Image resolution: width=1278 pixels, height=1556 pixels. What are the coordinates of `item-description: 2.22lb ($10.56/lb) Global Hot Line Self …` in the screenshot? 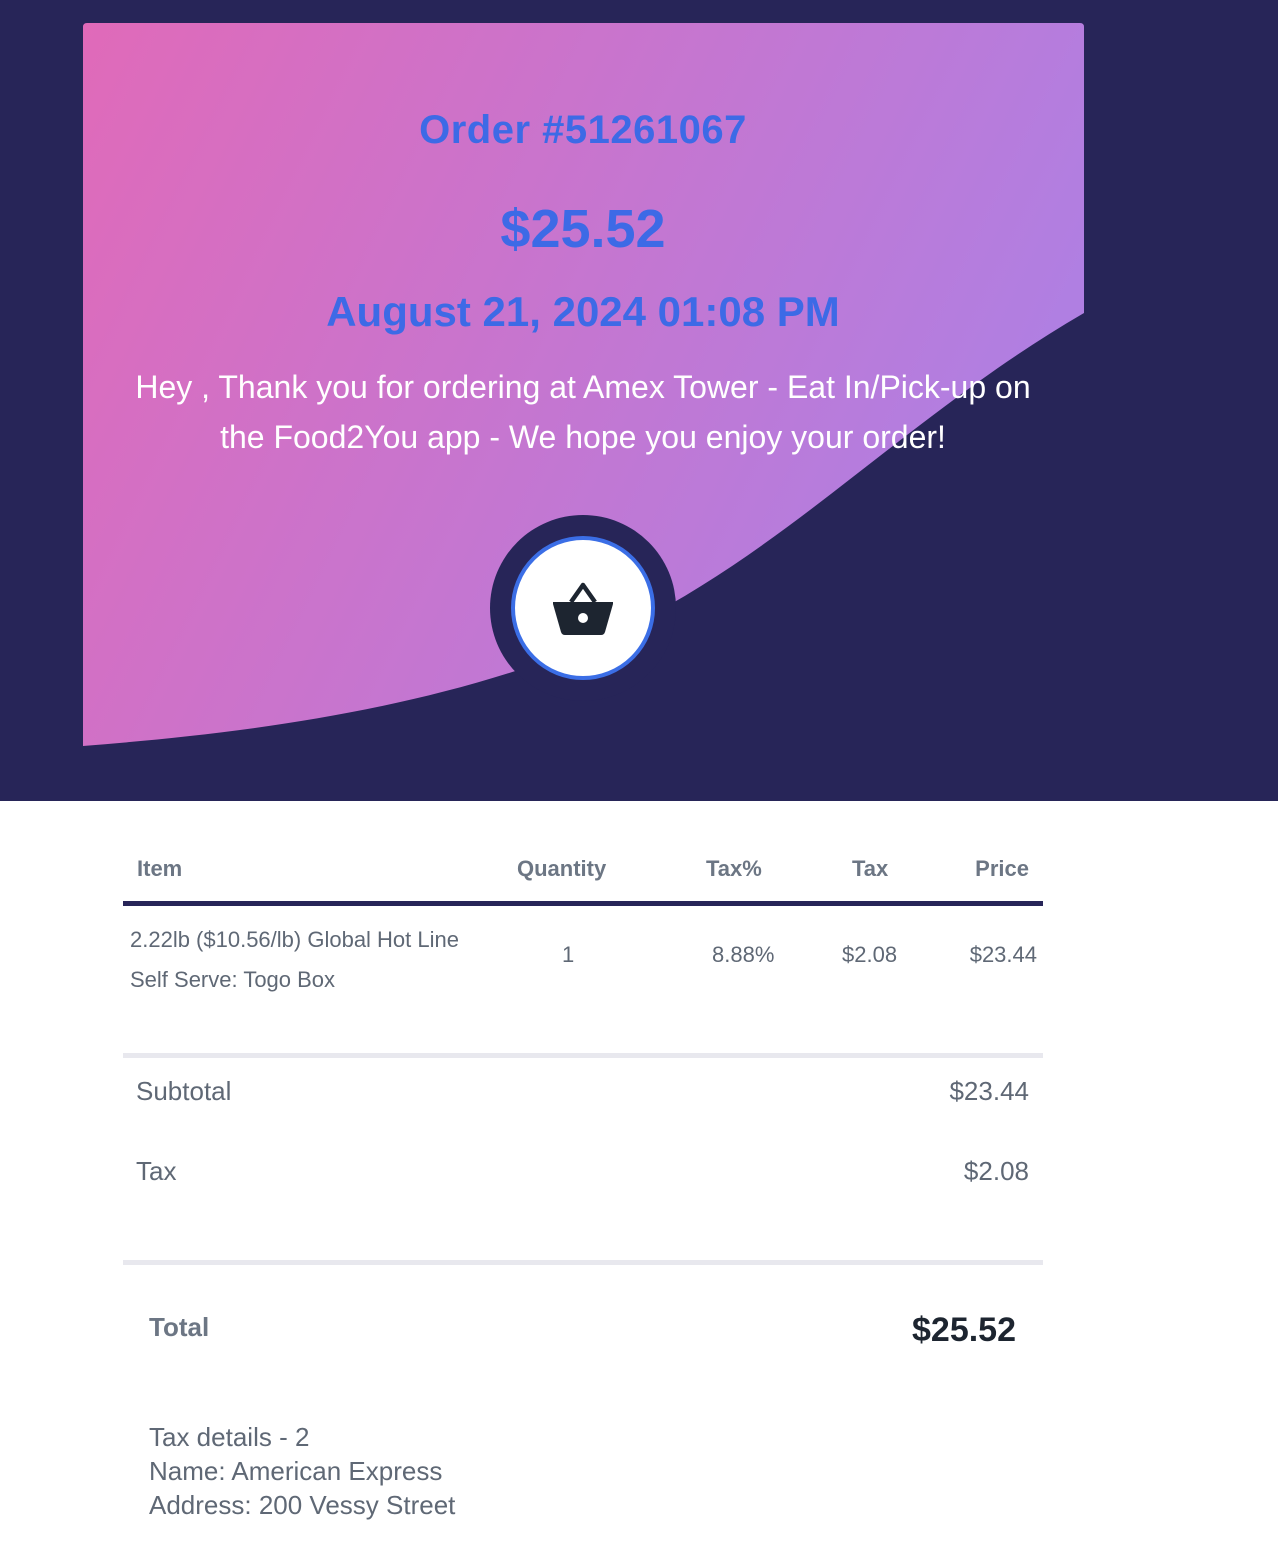 It's located at (294, 959).